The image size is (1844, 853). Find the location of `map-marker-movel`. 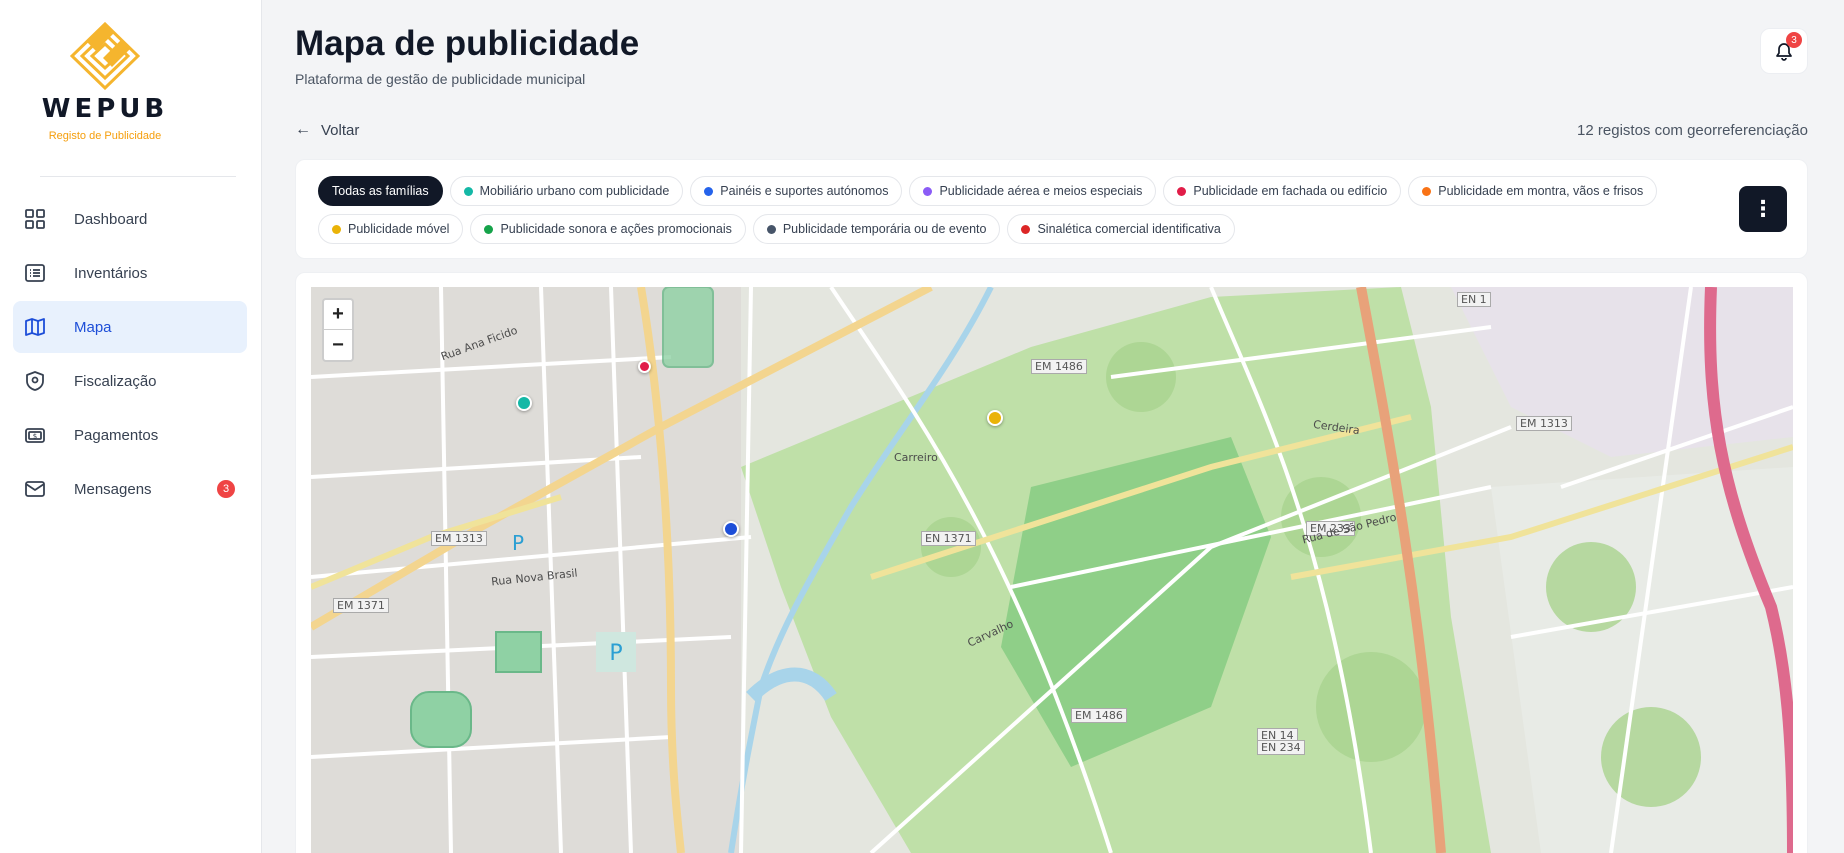

map-marker-movel is located at coordinates (995, 418).